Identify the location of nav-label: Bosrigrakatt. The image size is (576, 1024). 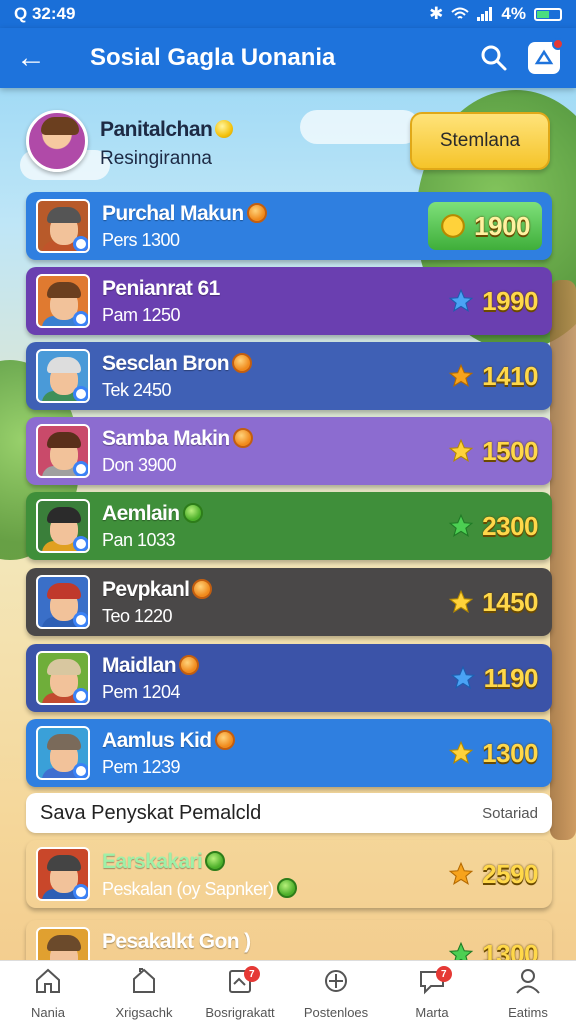
(240, 1012).